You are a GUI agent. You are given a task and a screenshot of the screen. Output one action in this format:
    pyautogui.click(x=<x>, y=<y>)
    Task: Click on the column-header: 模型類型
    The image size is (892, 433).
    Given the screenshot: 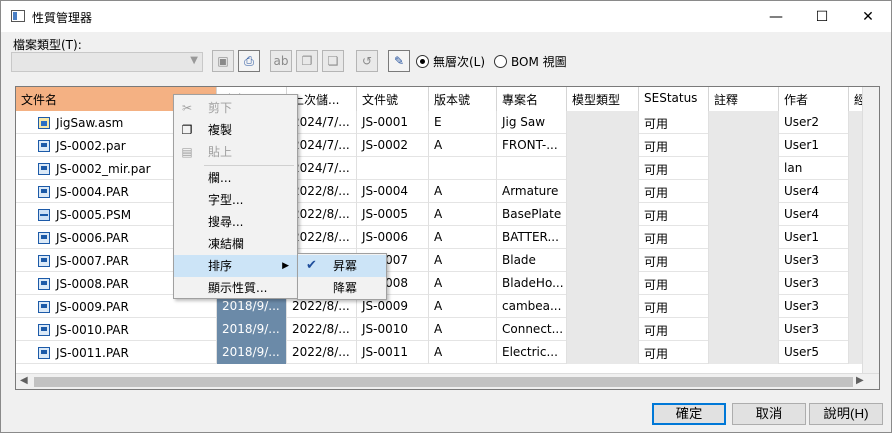 What is the action you would take?
    pyautogui.click(x=603, y=99)
    